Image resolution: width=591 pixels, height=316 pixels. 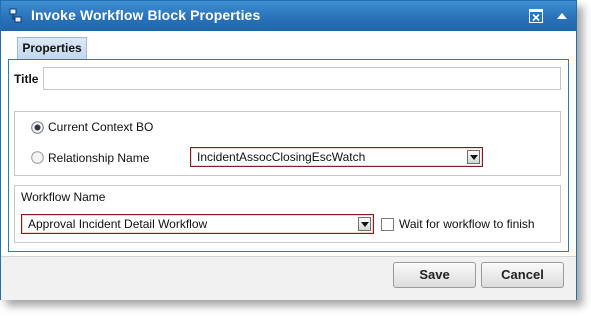 I want to click on title-input, so click(x=302, y=78).